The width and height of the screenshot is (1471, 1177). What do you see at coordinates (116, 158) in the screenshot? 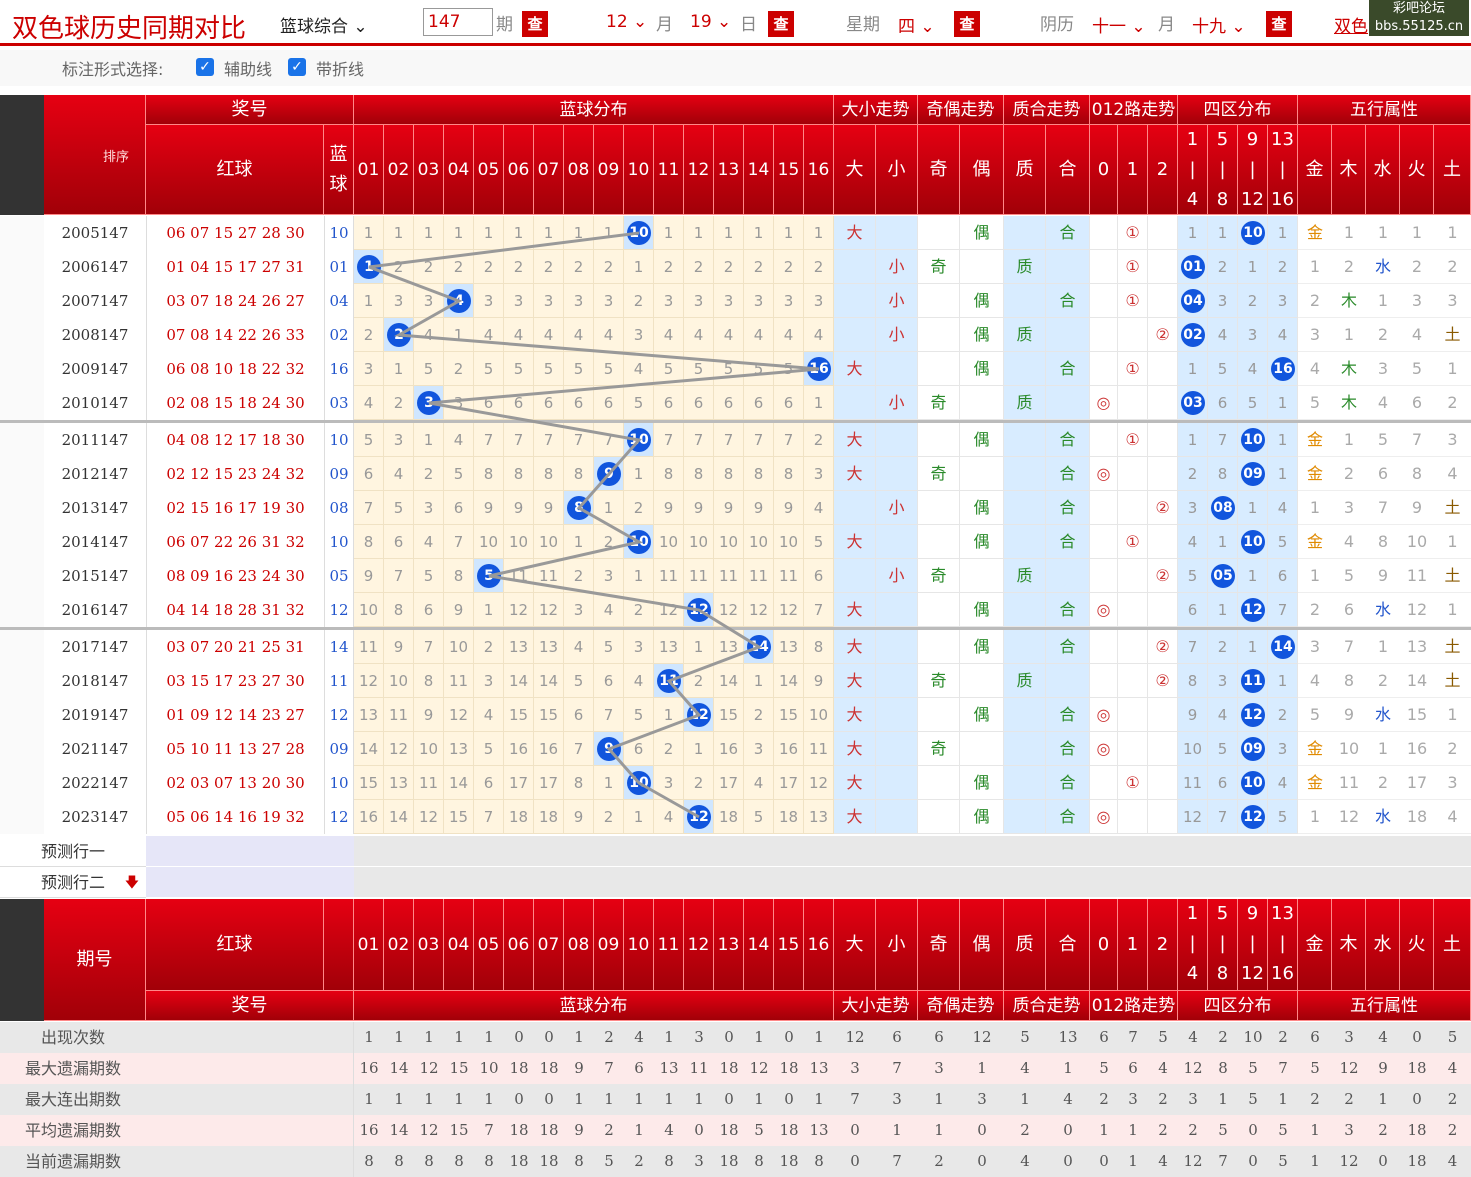
I see `sort-button: 排序` at bounding box center [116, 158].